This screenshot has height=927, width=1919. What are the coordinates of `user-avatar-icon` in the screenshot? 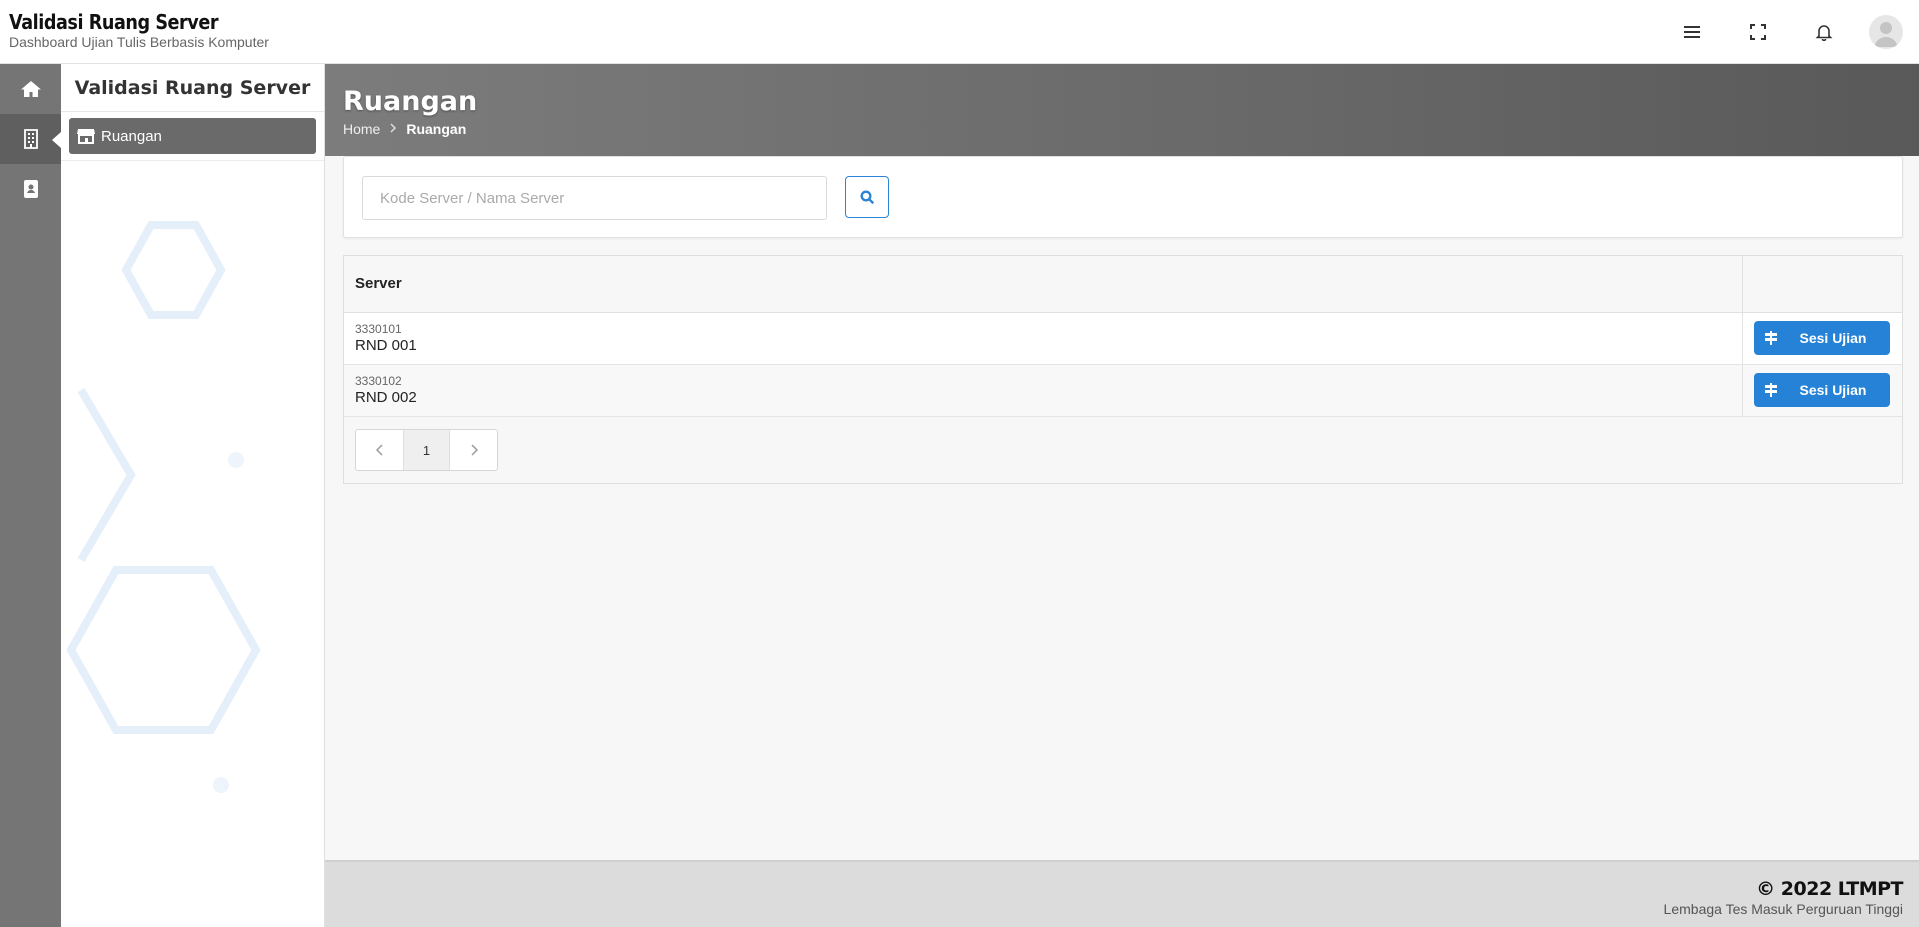 It's located at (1886, 34).